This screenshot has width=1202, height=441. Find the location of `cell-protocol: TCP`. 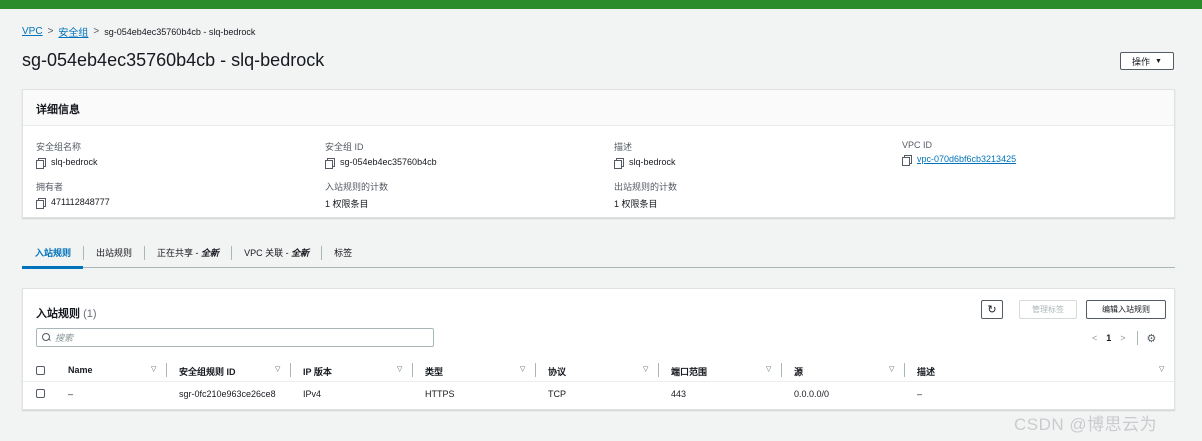

cell-protocol: TCP is located at coordinates (557, 394).